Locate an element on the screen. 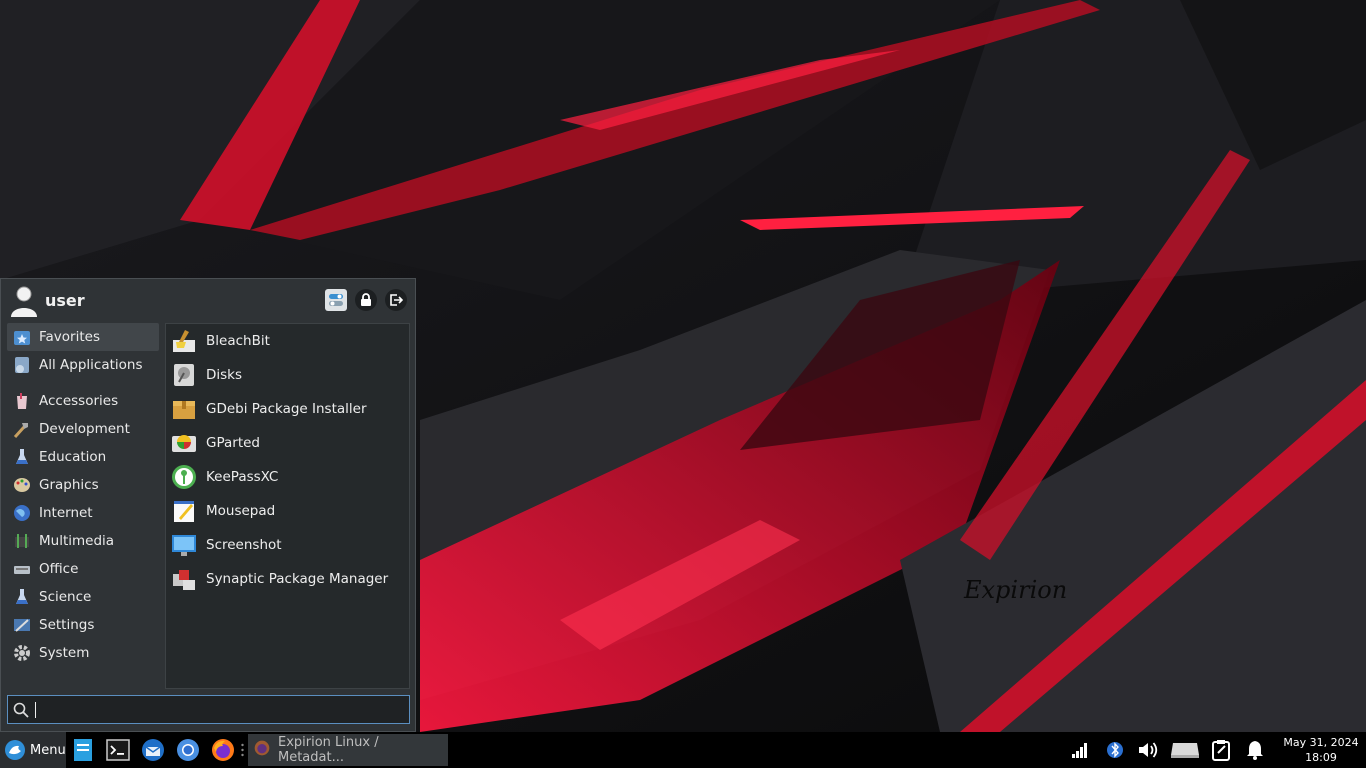  multimedia-icon is located at coordinates (22, 541).